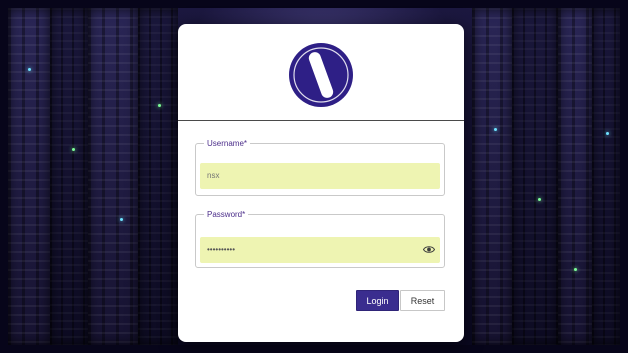 The image size is (628, 353). I want to click on eye-icon, so click(429, 249).